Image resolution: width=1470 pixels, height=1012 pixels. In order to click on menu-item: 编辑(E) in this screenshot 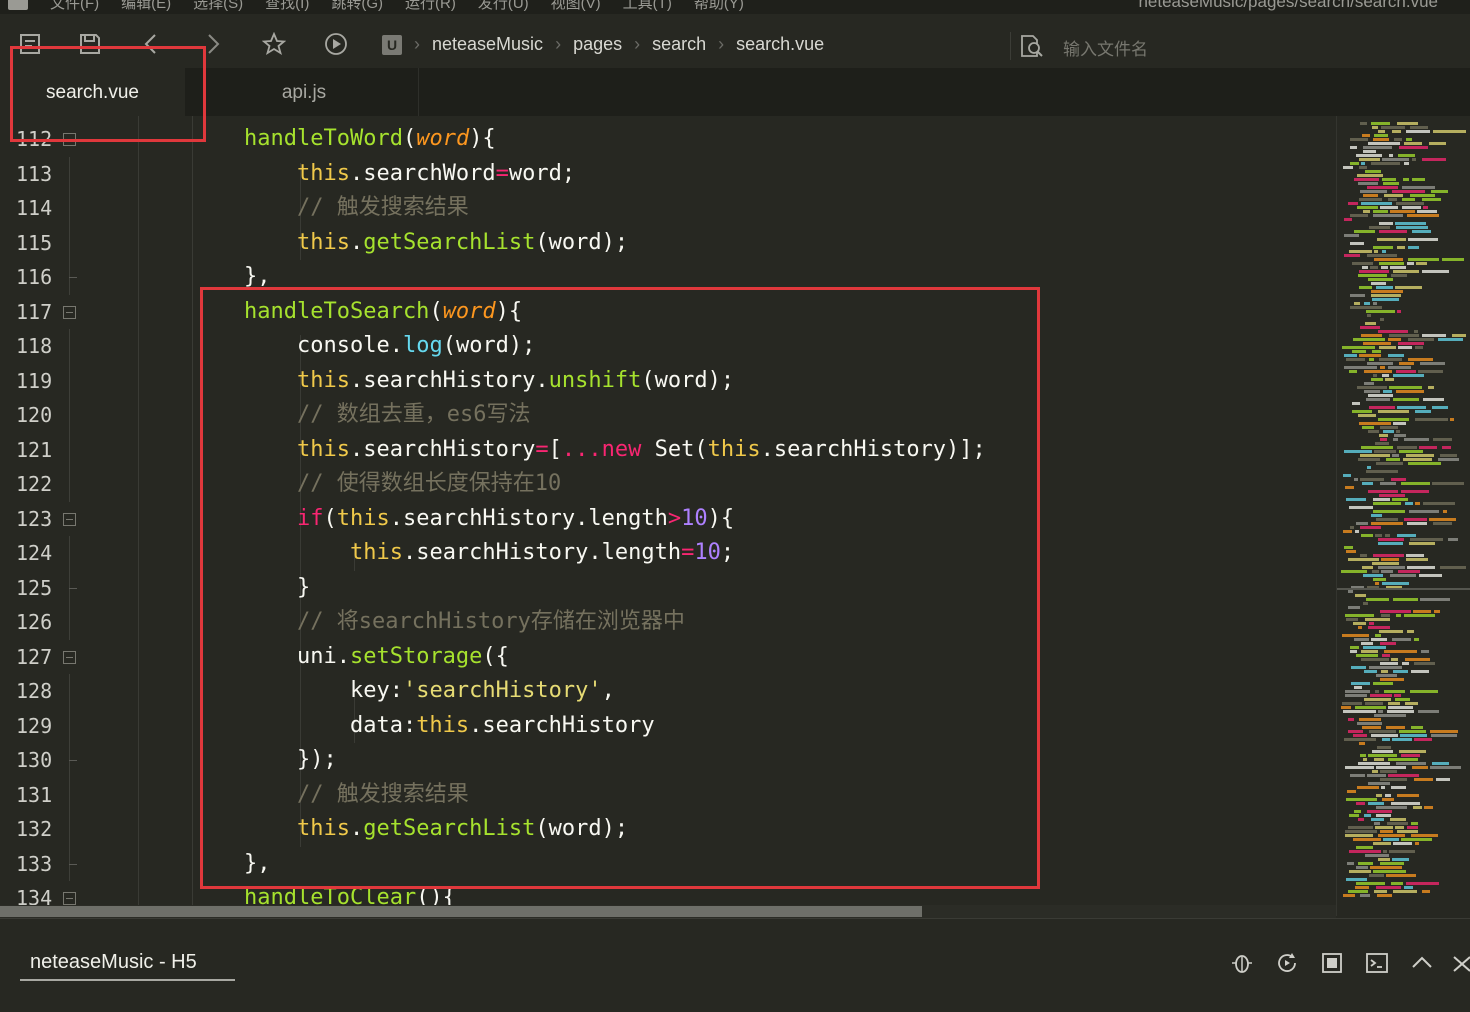, I will do `click(146, 6)`.